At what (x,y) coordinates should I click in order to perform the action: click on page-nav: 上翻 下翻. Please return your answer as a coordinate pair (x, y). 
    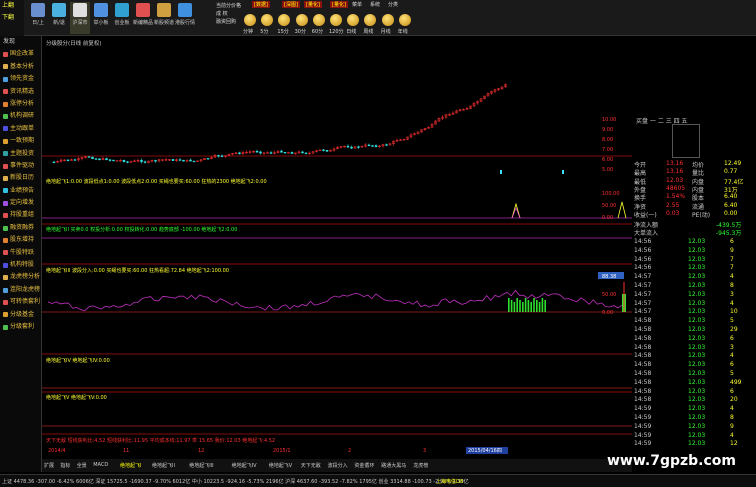
    Looking at the image, I should click on (12, 18).